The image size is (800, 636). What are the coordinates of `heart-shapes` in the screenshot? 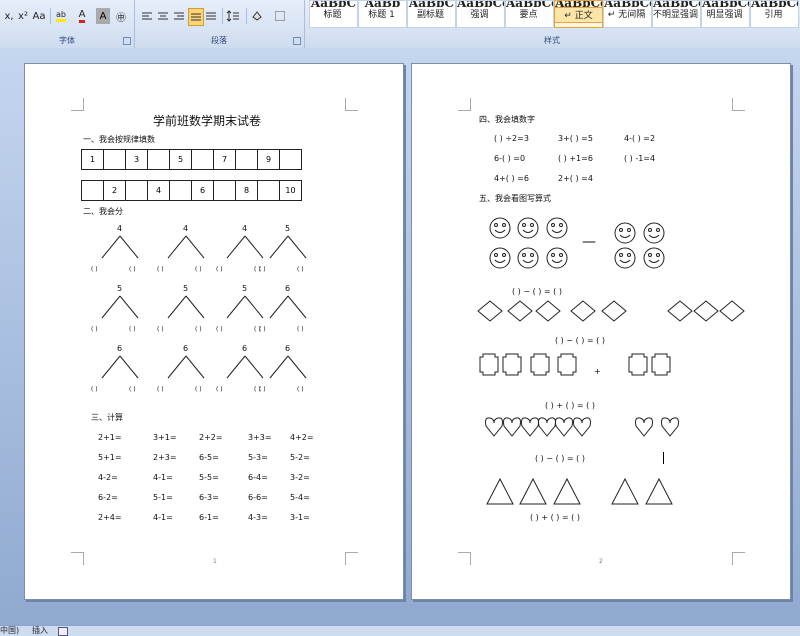 It's located at (582, 427).